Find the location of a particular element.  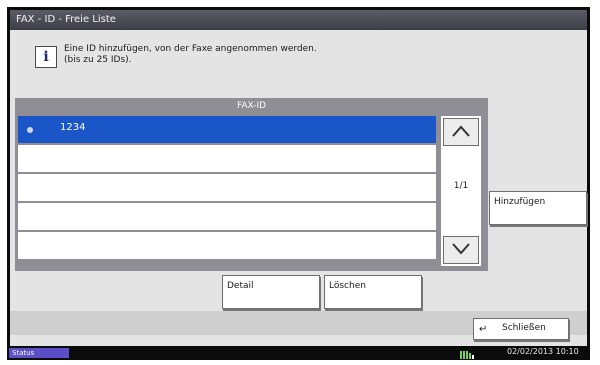

scroll-up-button is located at coordinates (461, 132).